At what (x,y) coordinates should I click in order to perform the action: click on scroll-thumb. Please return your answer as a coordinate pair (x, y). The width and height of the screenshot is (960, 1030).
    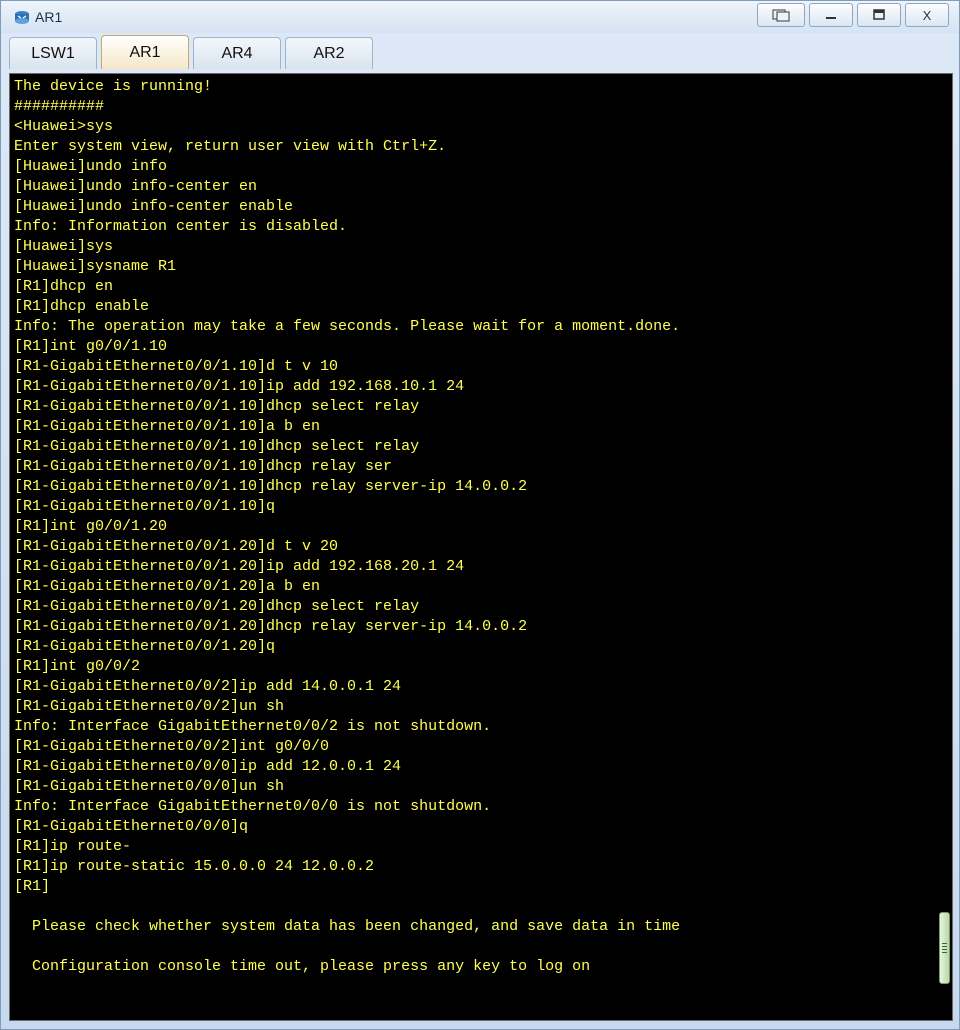
    Looking at the image, I should click on (944, 948).